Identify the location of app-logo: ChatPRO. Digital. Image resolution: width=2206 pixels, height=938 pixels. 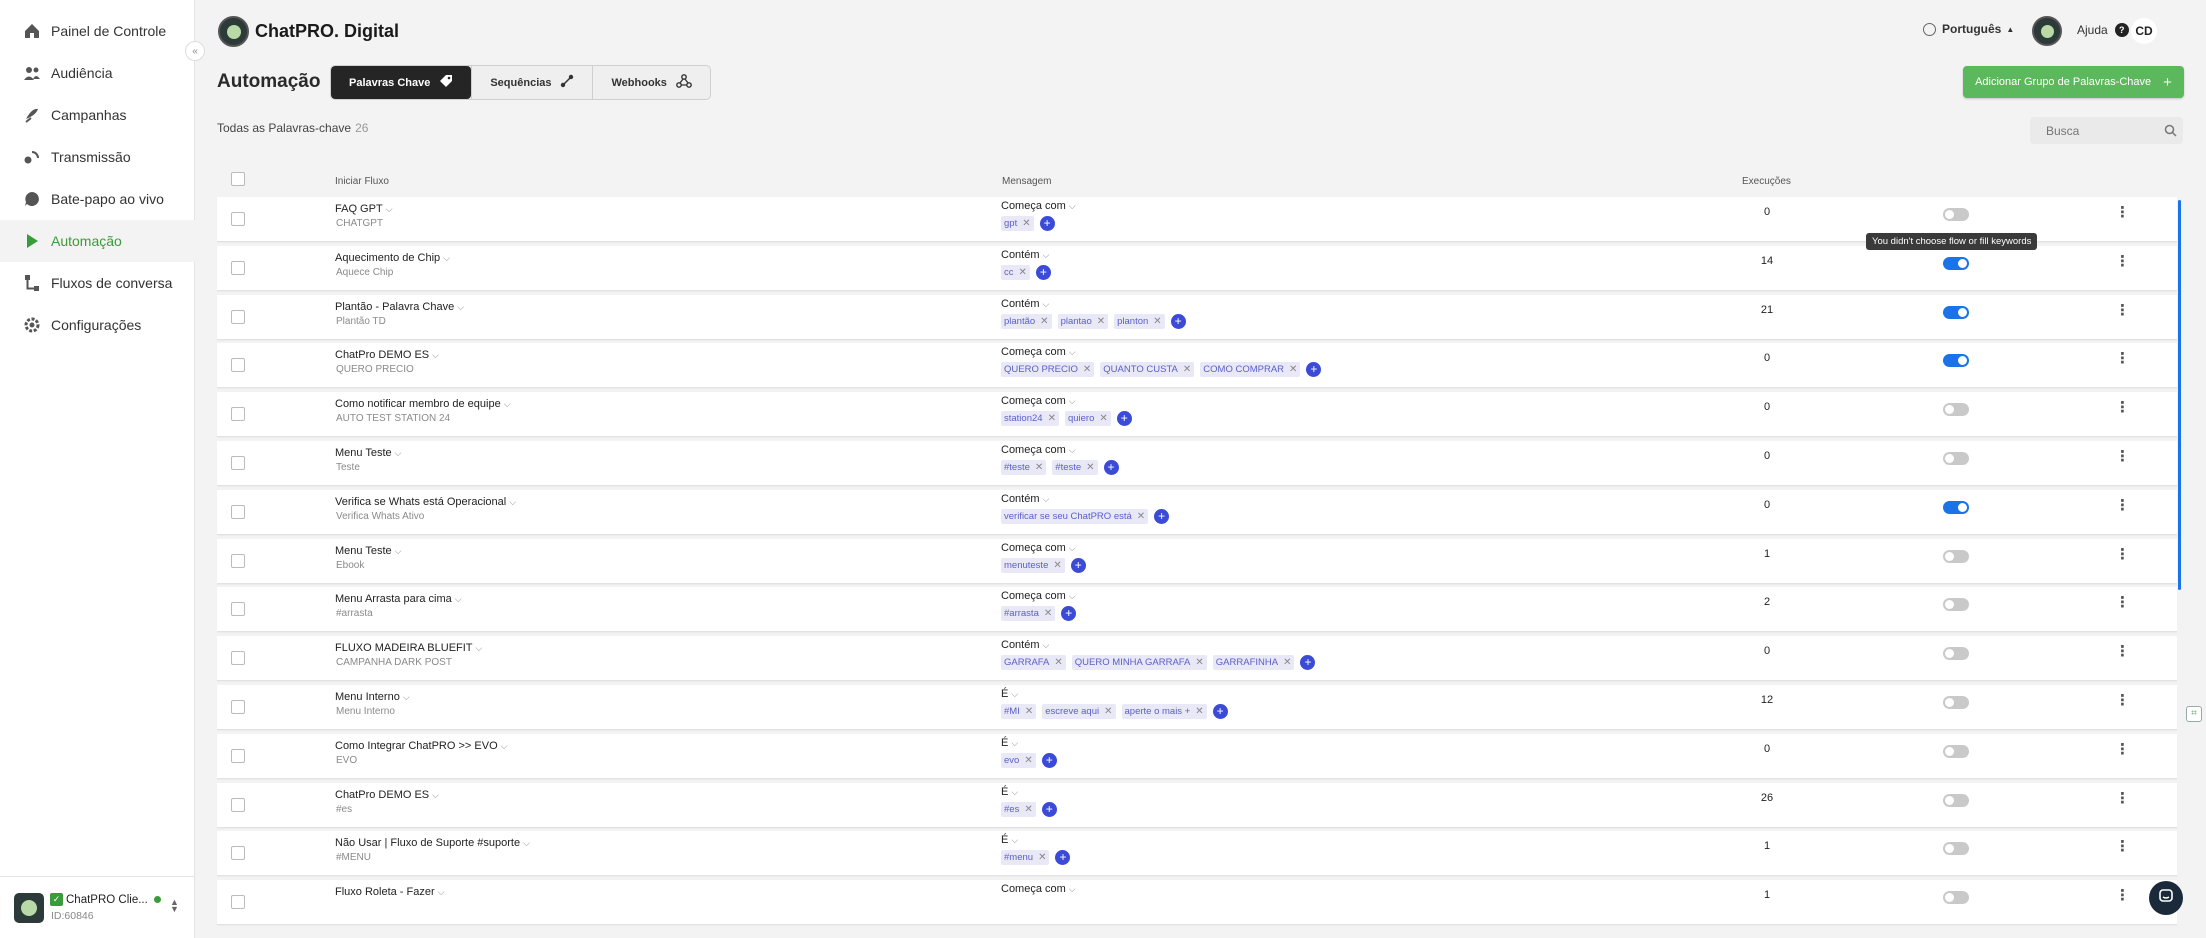
(308, 31).